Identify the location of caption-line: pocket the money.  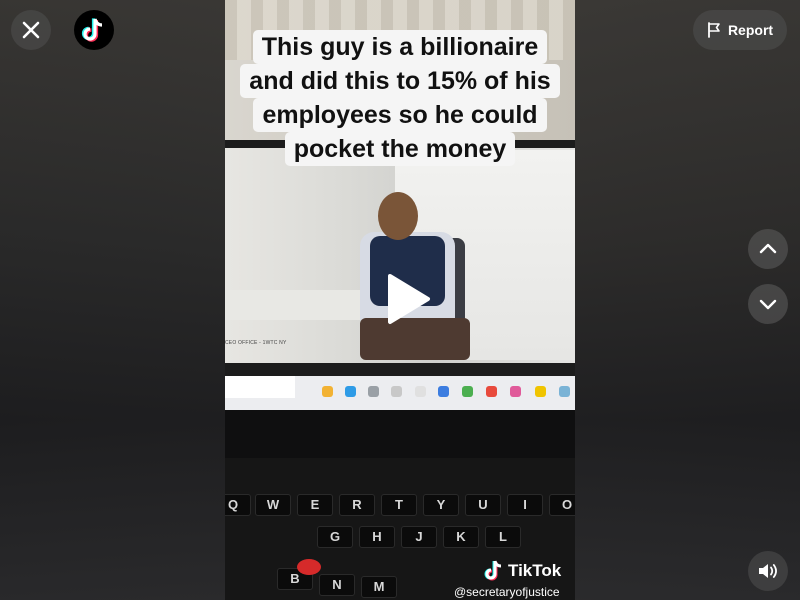
(400, 149).